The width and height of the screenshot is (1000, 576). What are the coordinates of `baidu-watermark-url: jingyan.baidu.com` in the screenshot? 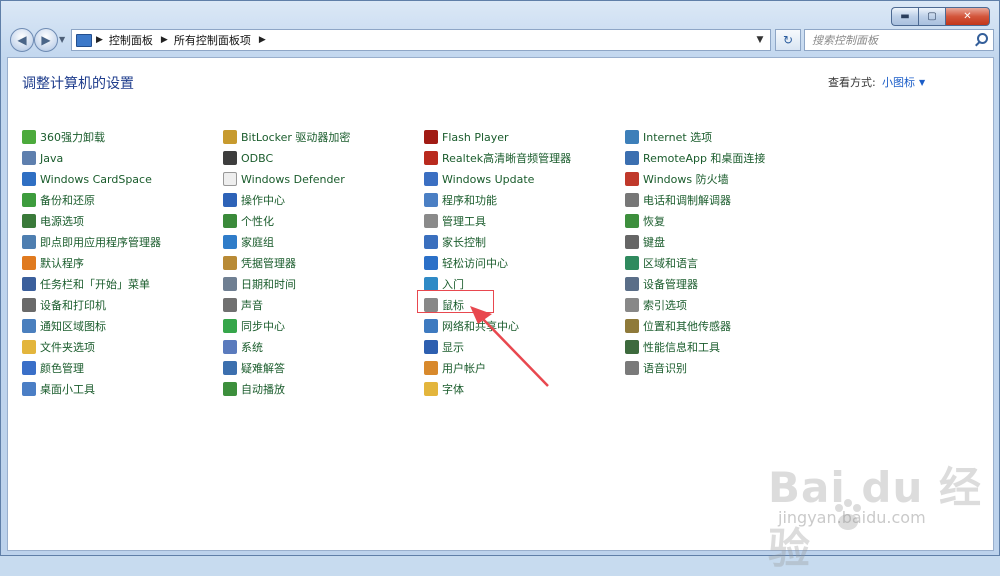 It's located at (852, 517).